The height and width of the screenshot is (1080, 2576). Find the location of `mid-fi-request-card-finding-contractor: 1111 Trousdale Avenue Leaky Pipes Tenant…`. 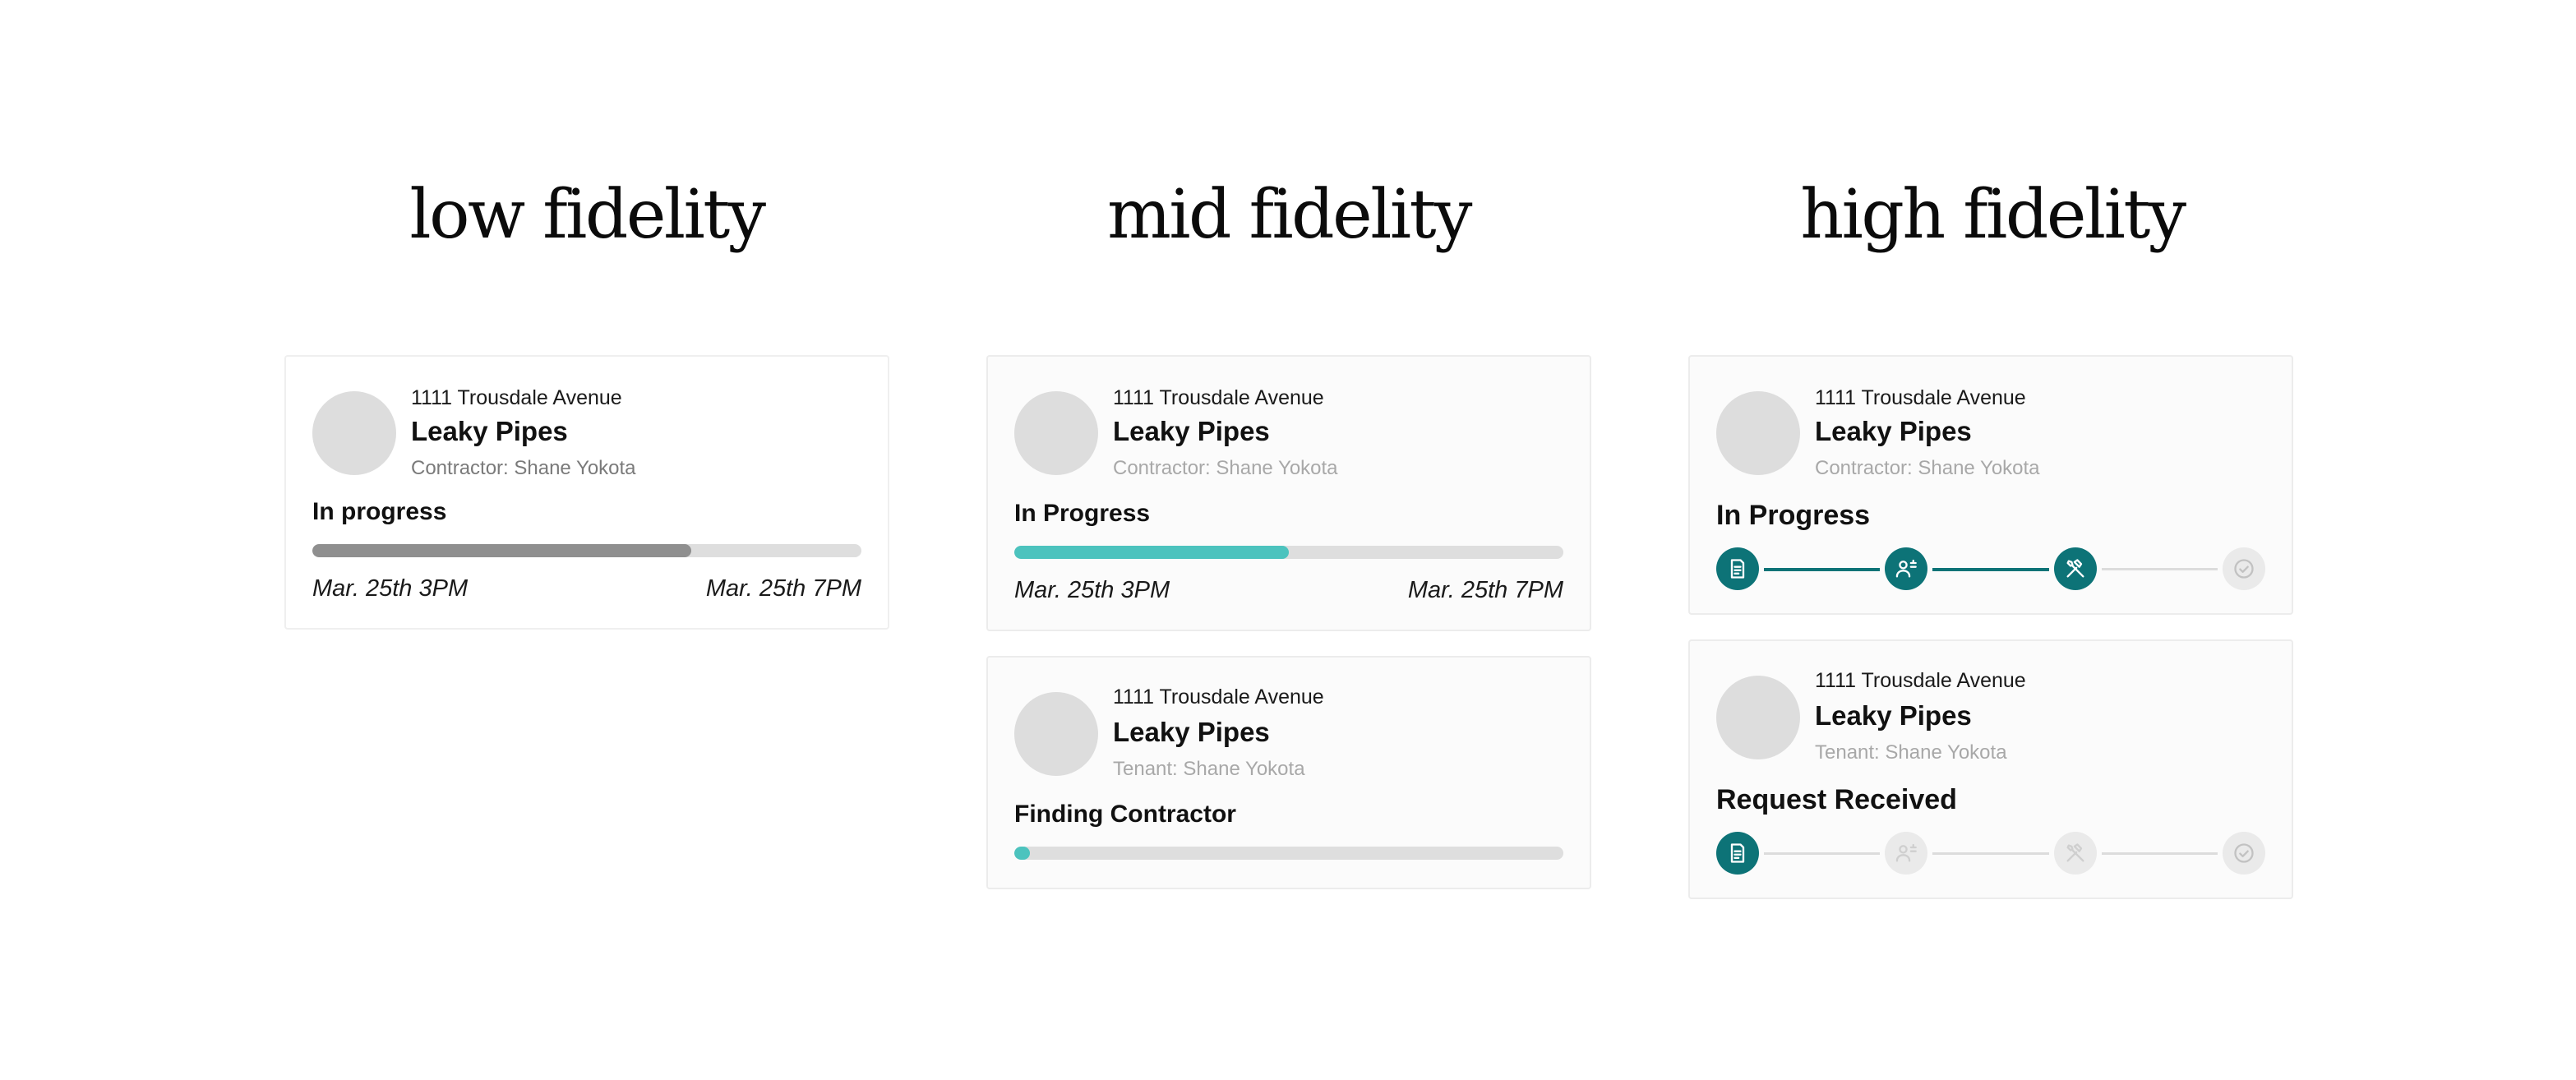

mid-fi-request-card-finding-contractor: 1111 Trousdale Avenue Leaky Pipes Tenant… is located at coordinates (1288, 772).